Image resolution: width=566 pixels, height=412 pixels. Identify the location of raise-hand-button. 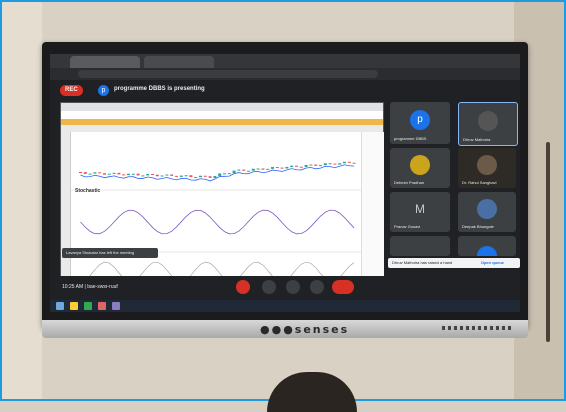
(293, 287).